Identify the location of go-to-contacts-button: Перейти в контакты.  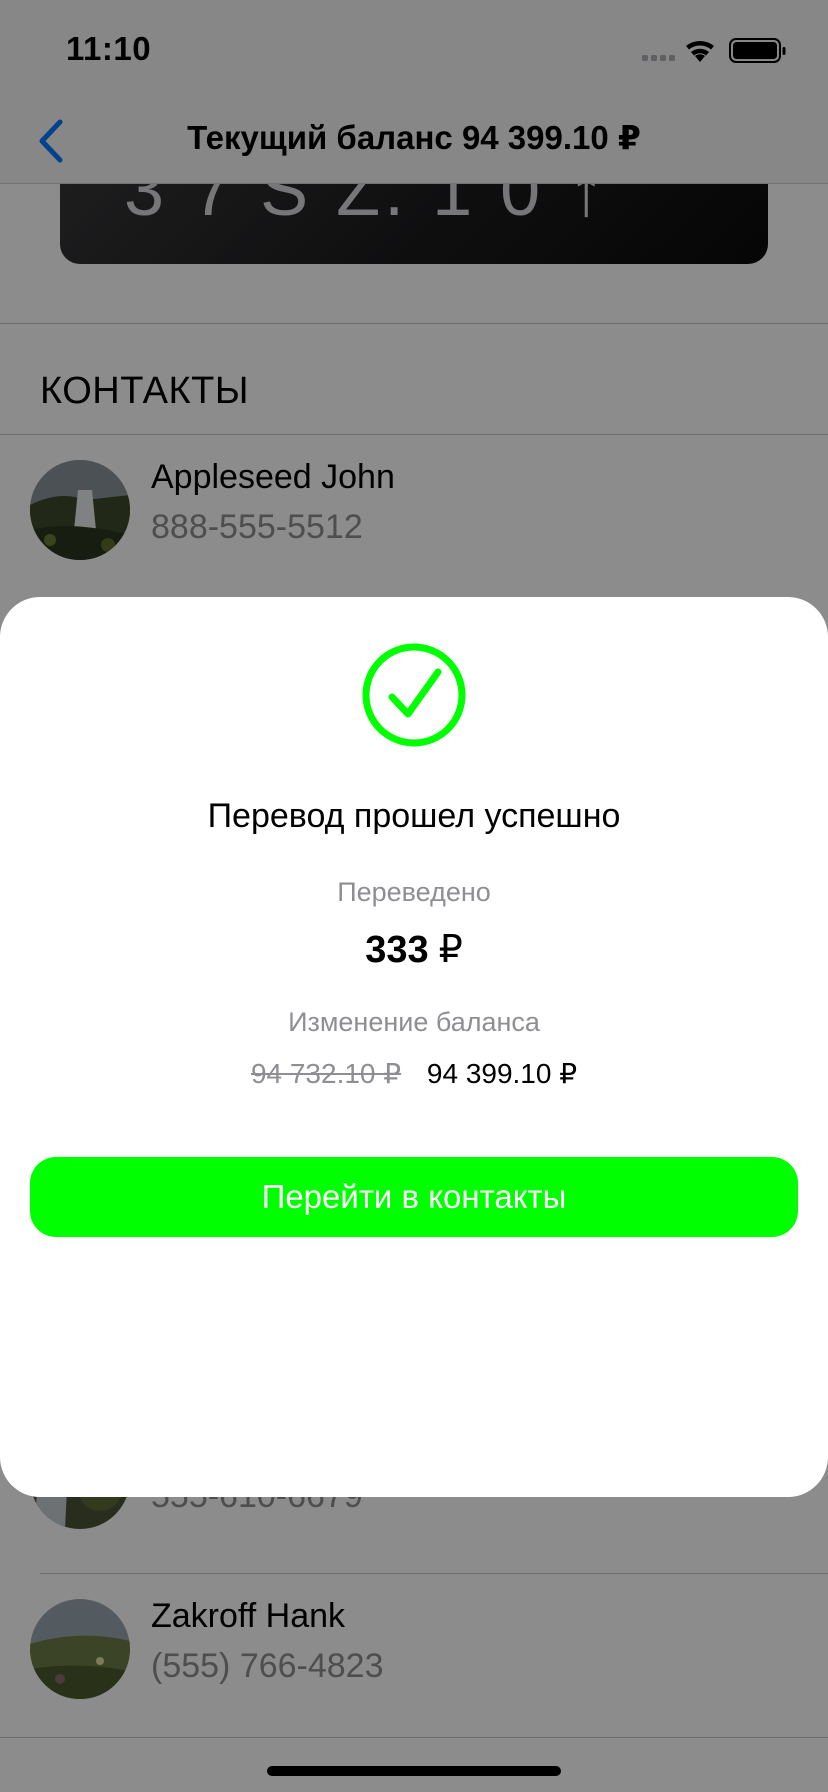
(414, 1197).